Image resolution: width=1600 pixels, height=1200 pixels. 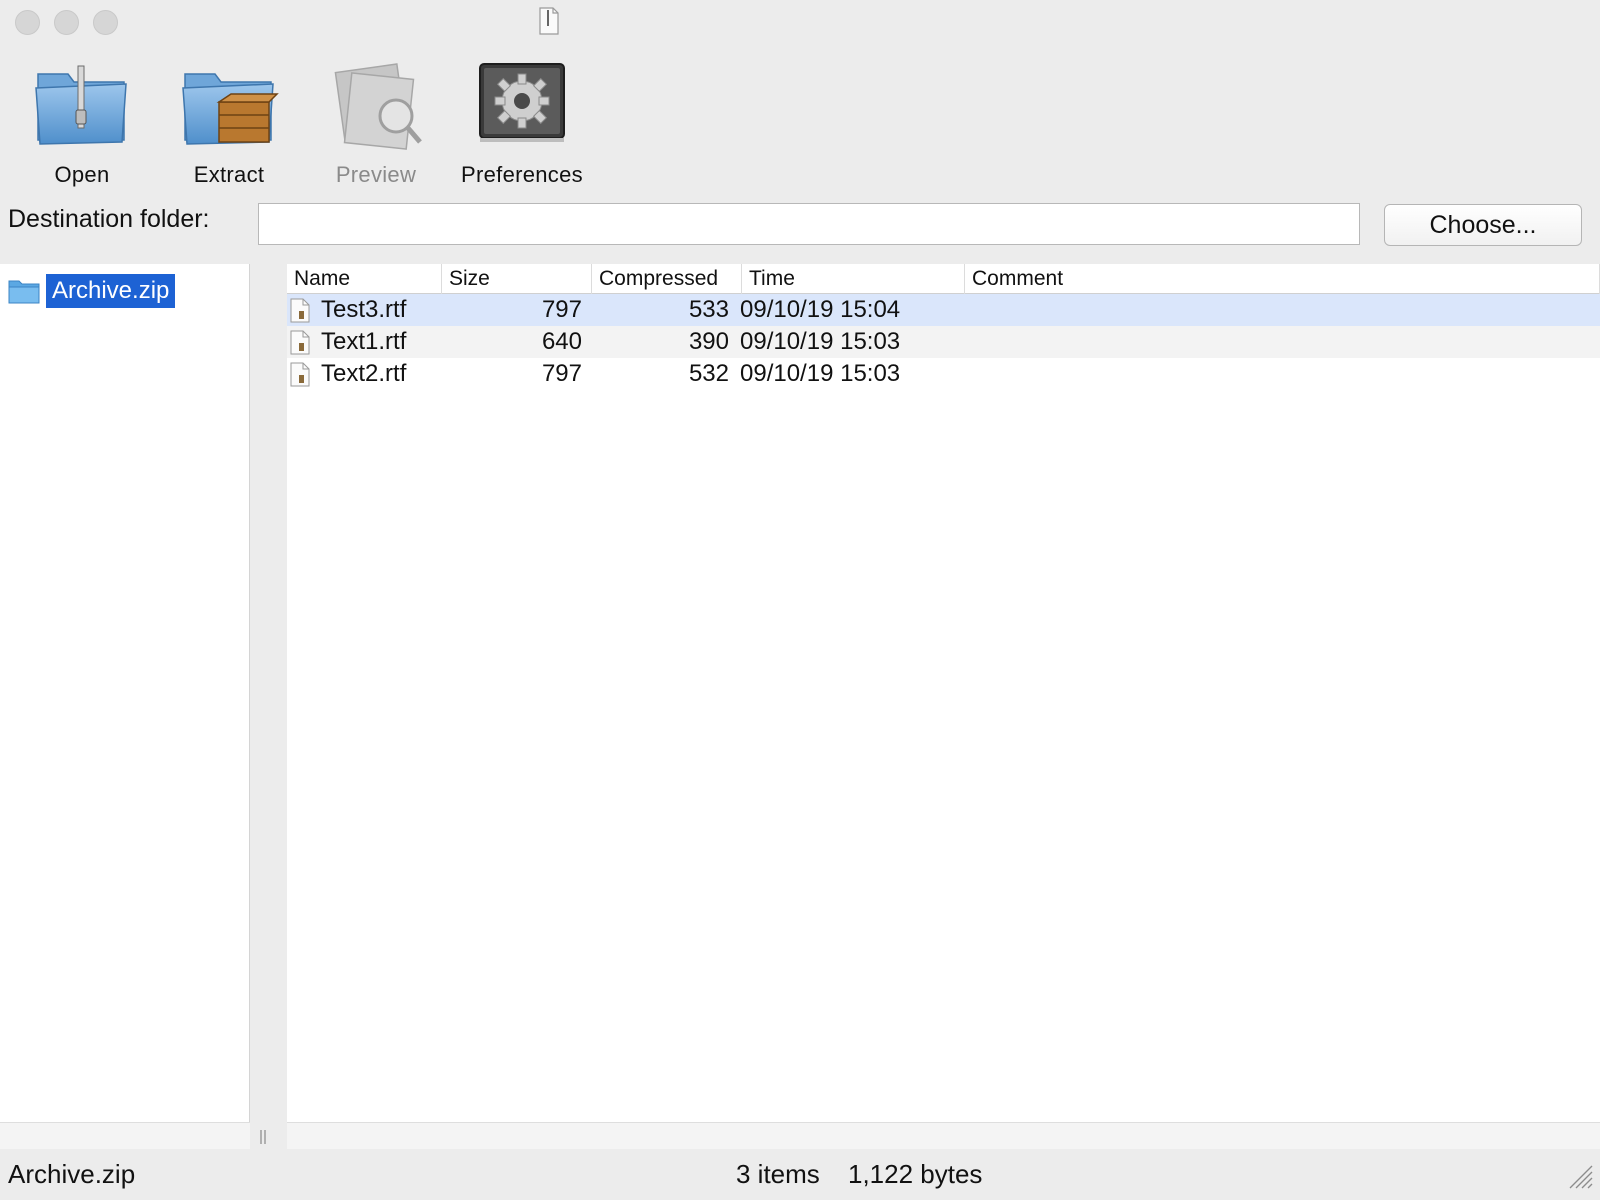 I want to click on open-label: Open, so click(x=82, y=174).